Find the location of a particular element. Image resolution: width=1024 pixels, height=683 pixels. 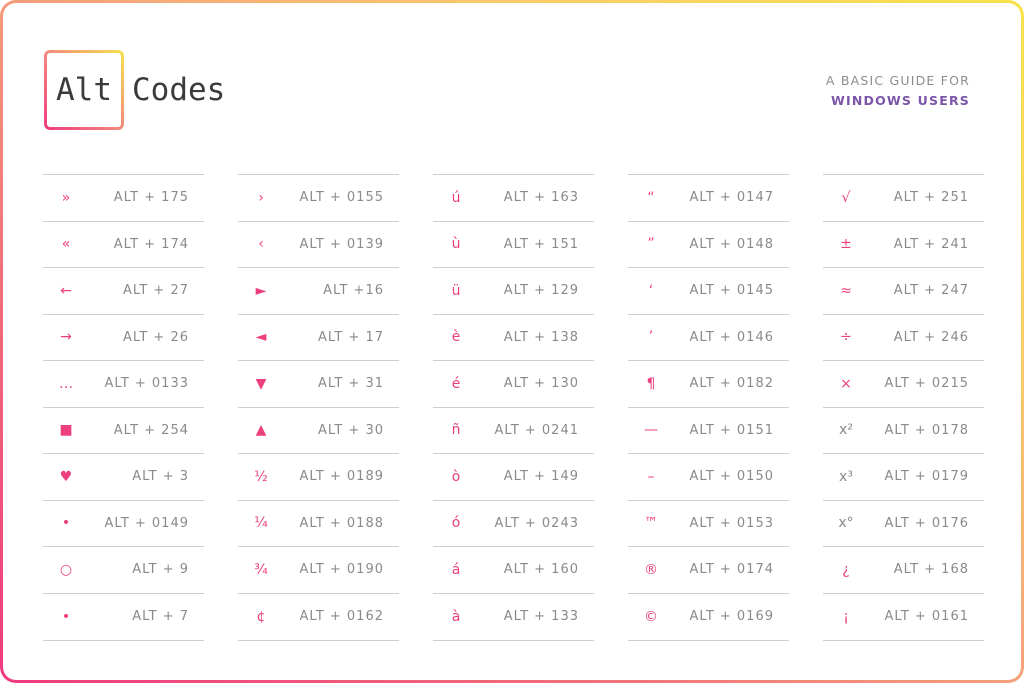

symbol-glyph: ñ is located at coordinates (456, 430).